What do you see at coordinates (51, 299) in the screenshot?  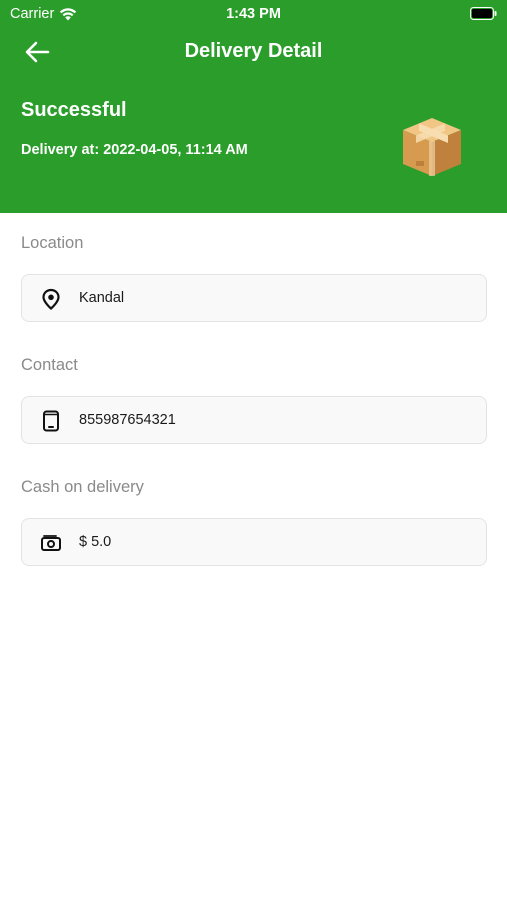 I see `location-pin-icon` at bounding box center [51, 299].